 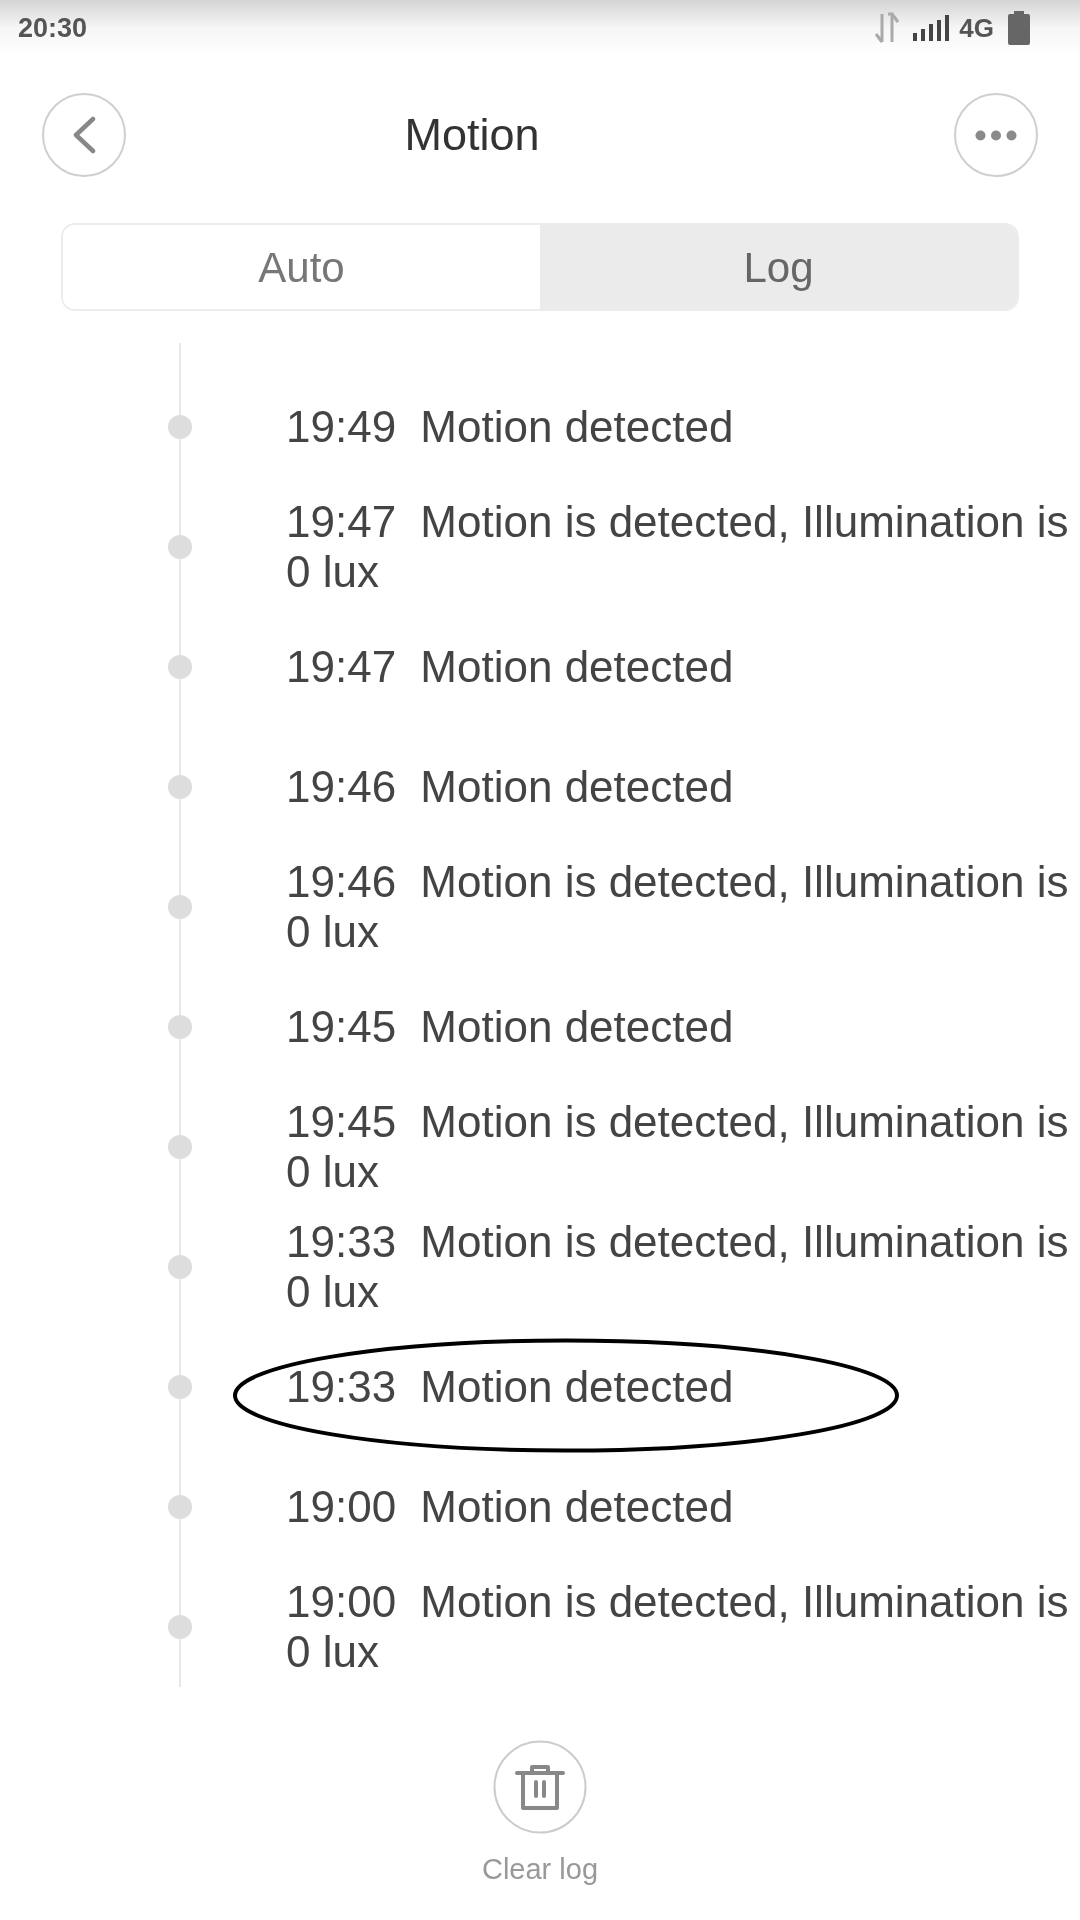 I want to click on page-title: Motion, so click(x=472, y=135).